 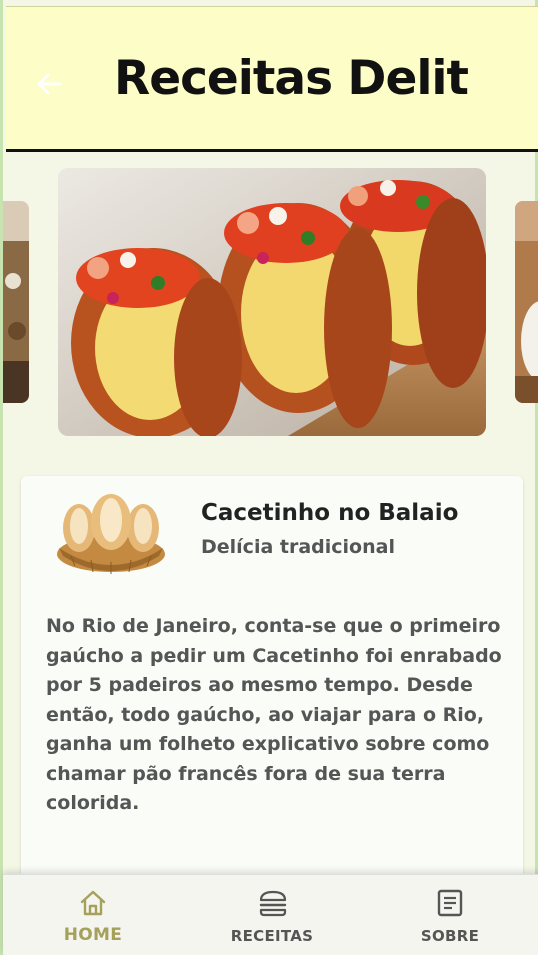 What do you see at coordinates (330, 513) in the screenshot?
I see `recipe-title: Cacetinho no Balaio` at bounding box center [330, 513].